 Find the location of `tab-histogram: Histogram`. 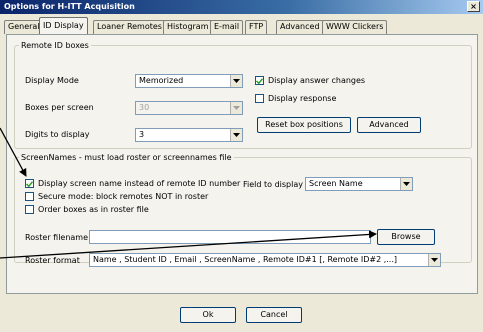

tab-histogram: Histogram is located at coordinates (188, 27).